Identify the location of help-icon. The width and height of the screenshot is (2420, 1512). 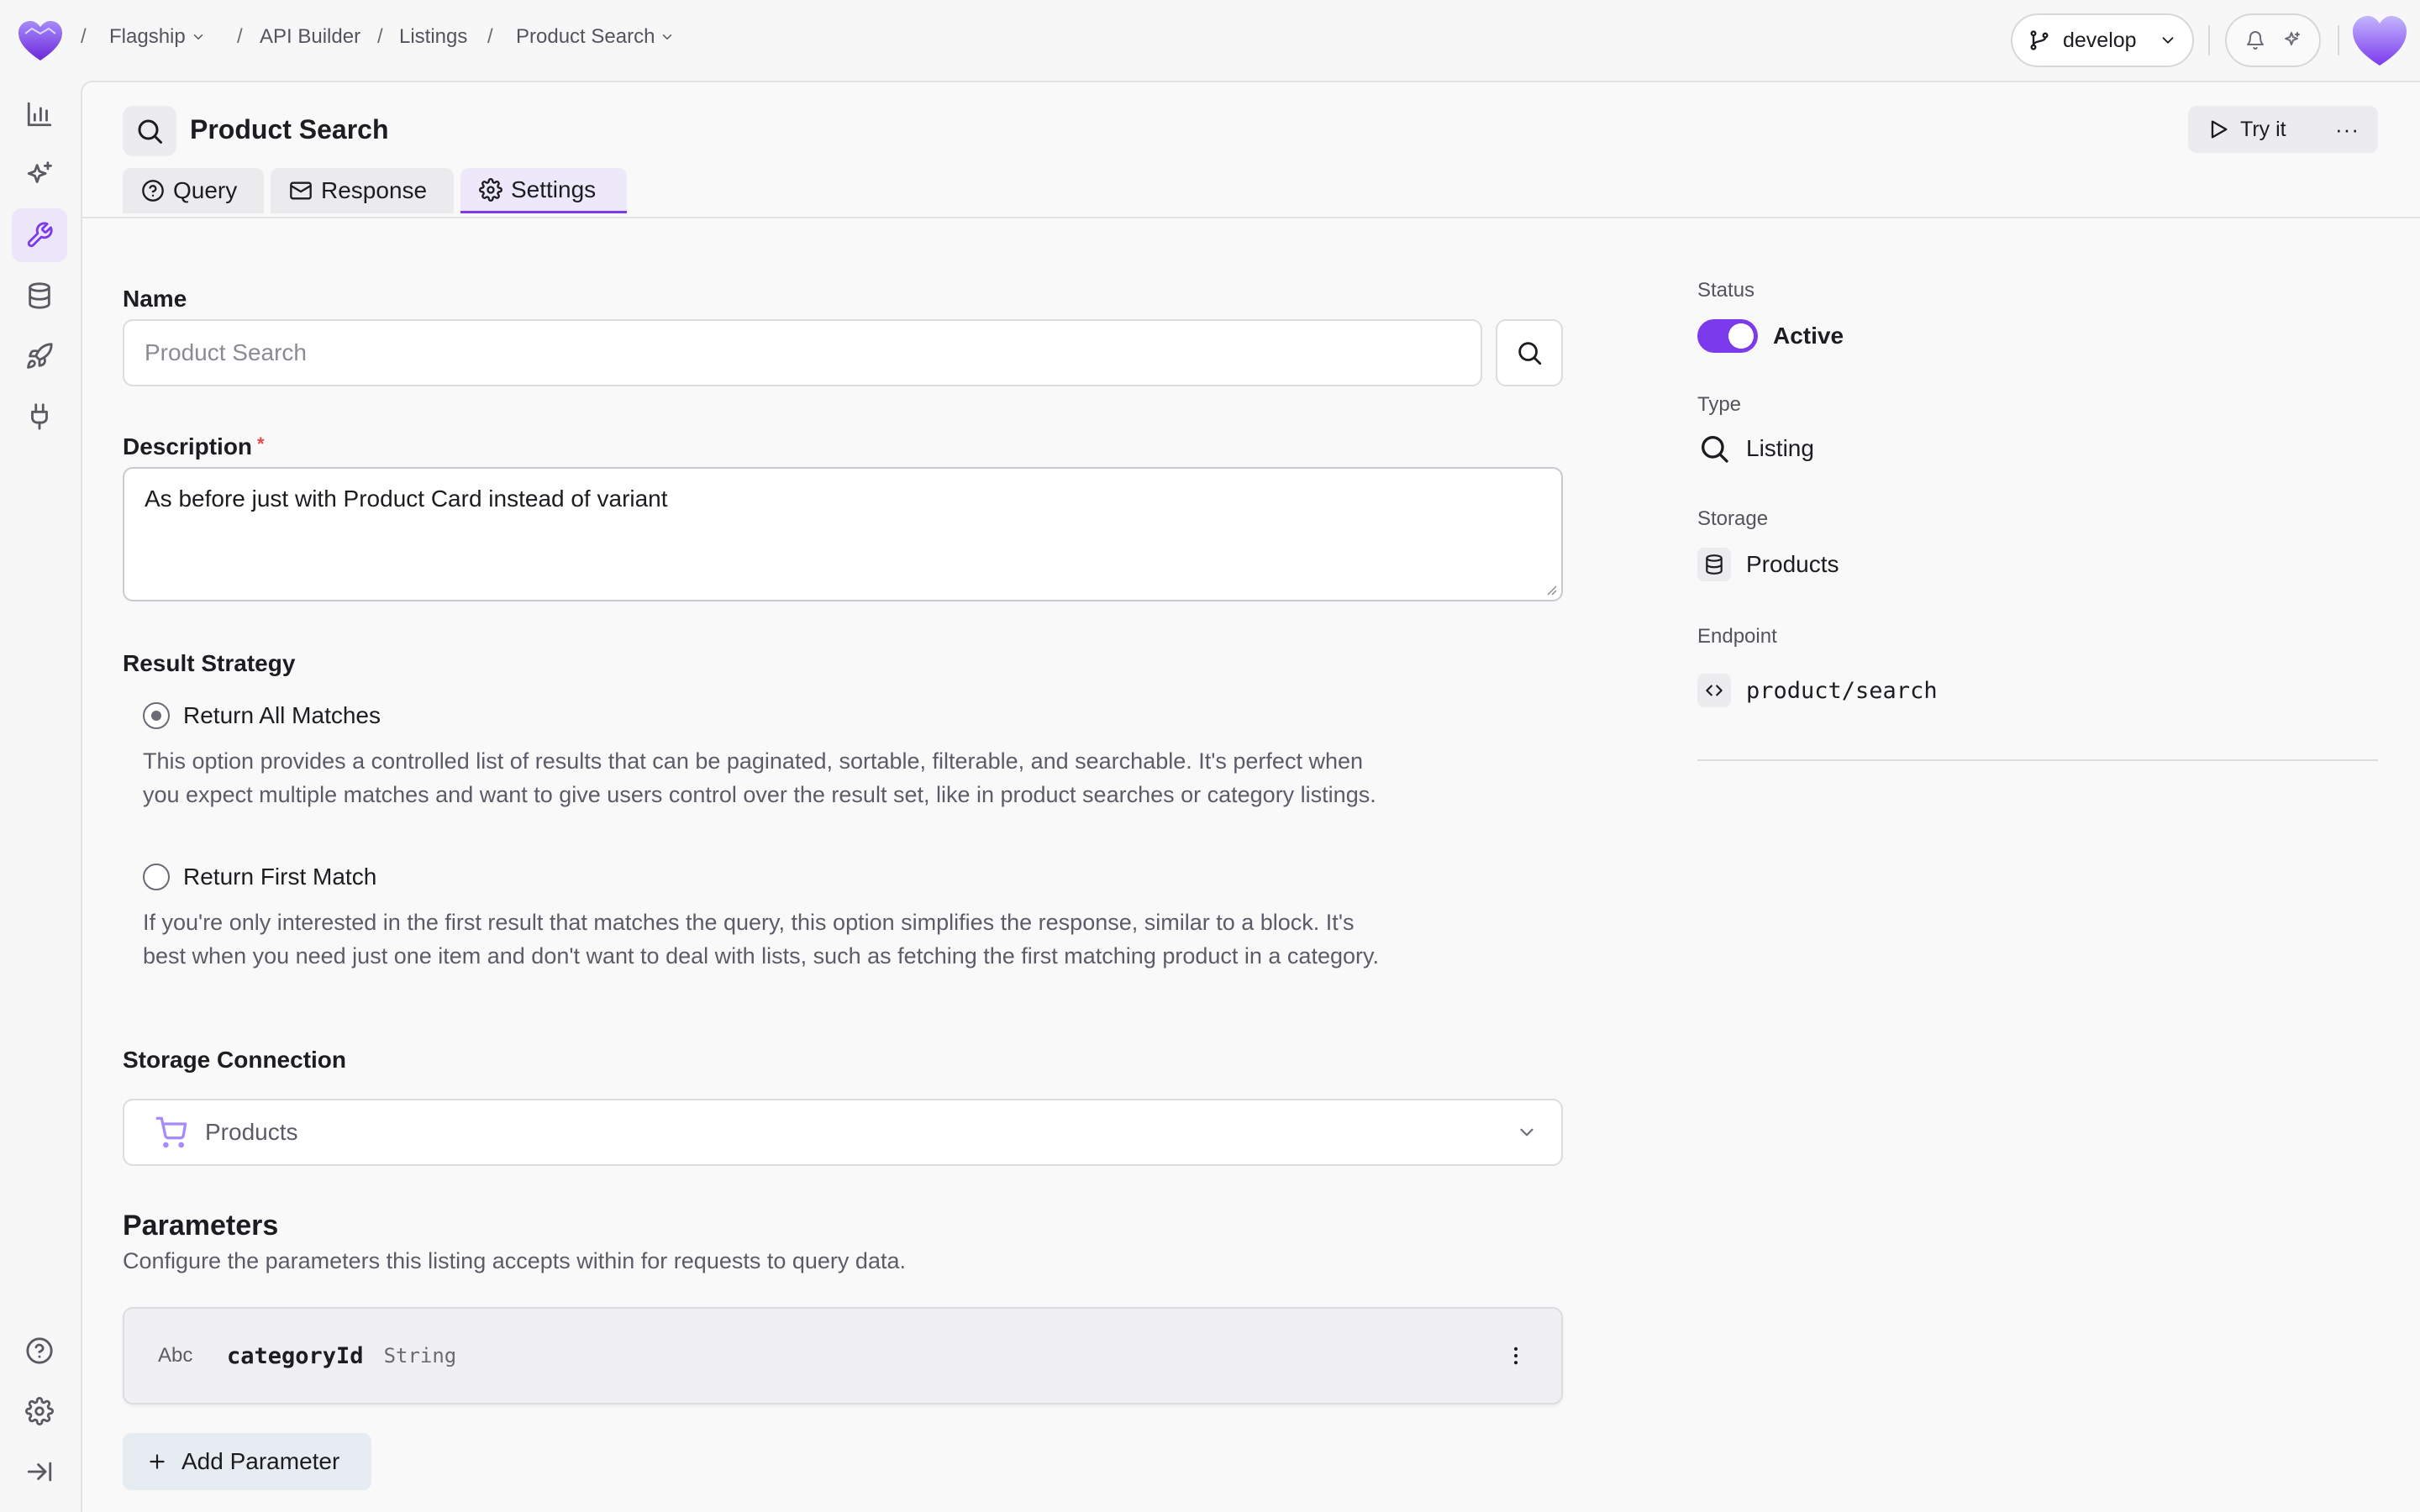
(39, 1350).